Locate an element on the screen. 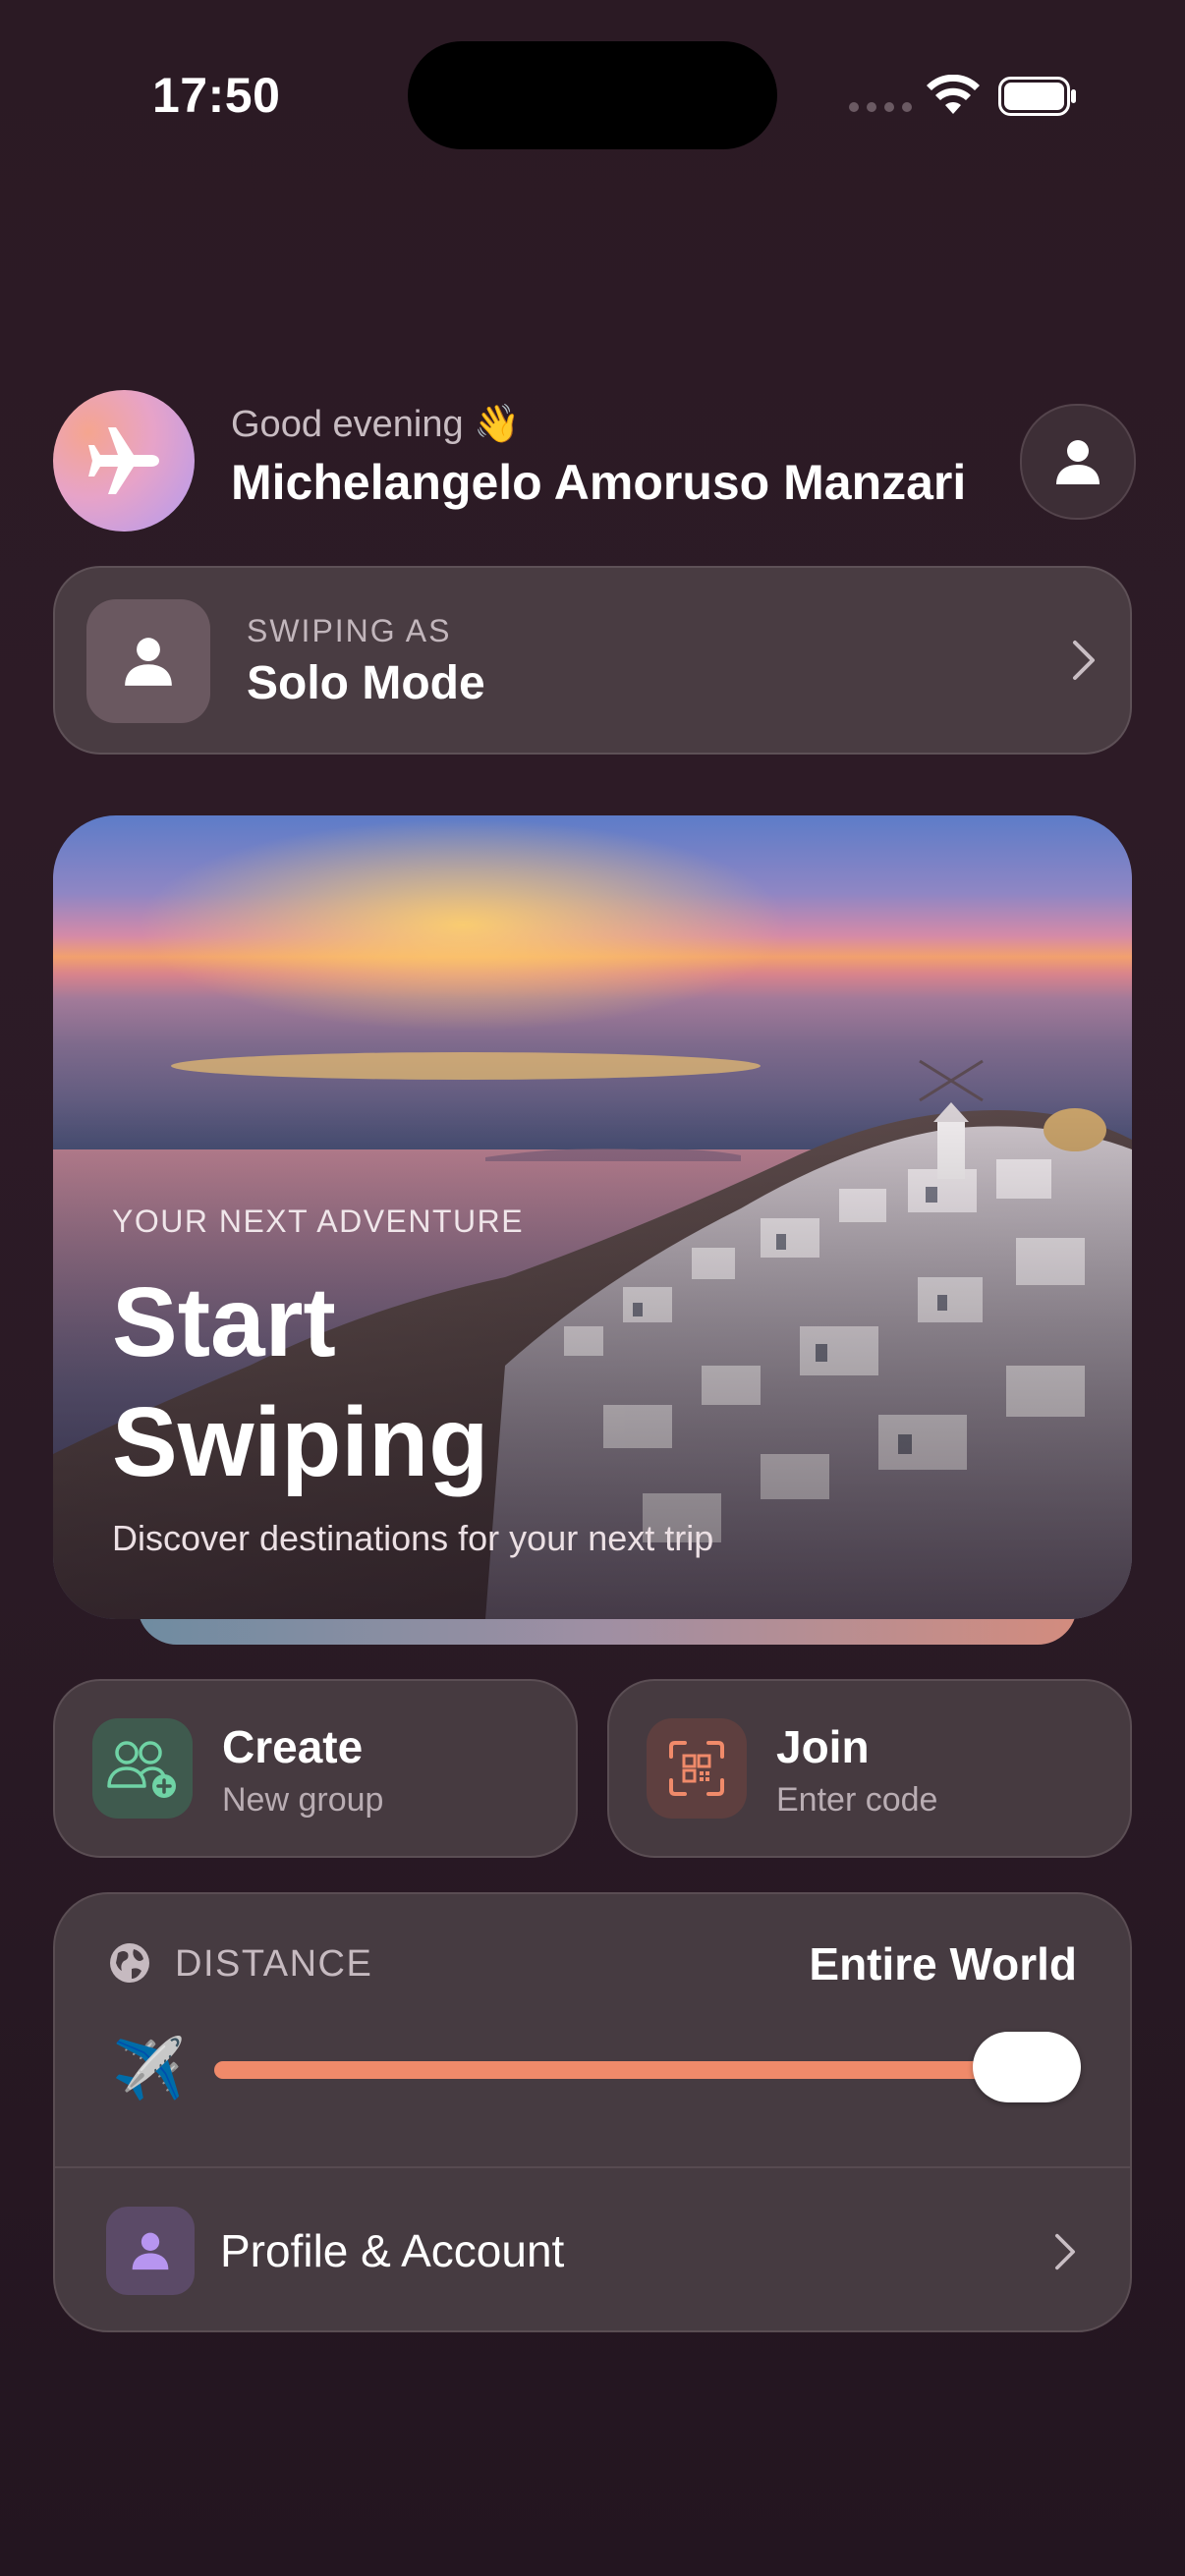 The image size is (1185, 2576). airplane-emoji-icon: ✈️ is located at coordinates (149, 2068).